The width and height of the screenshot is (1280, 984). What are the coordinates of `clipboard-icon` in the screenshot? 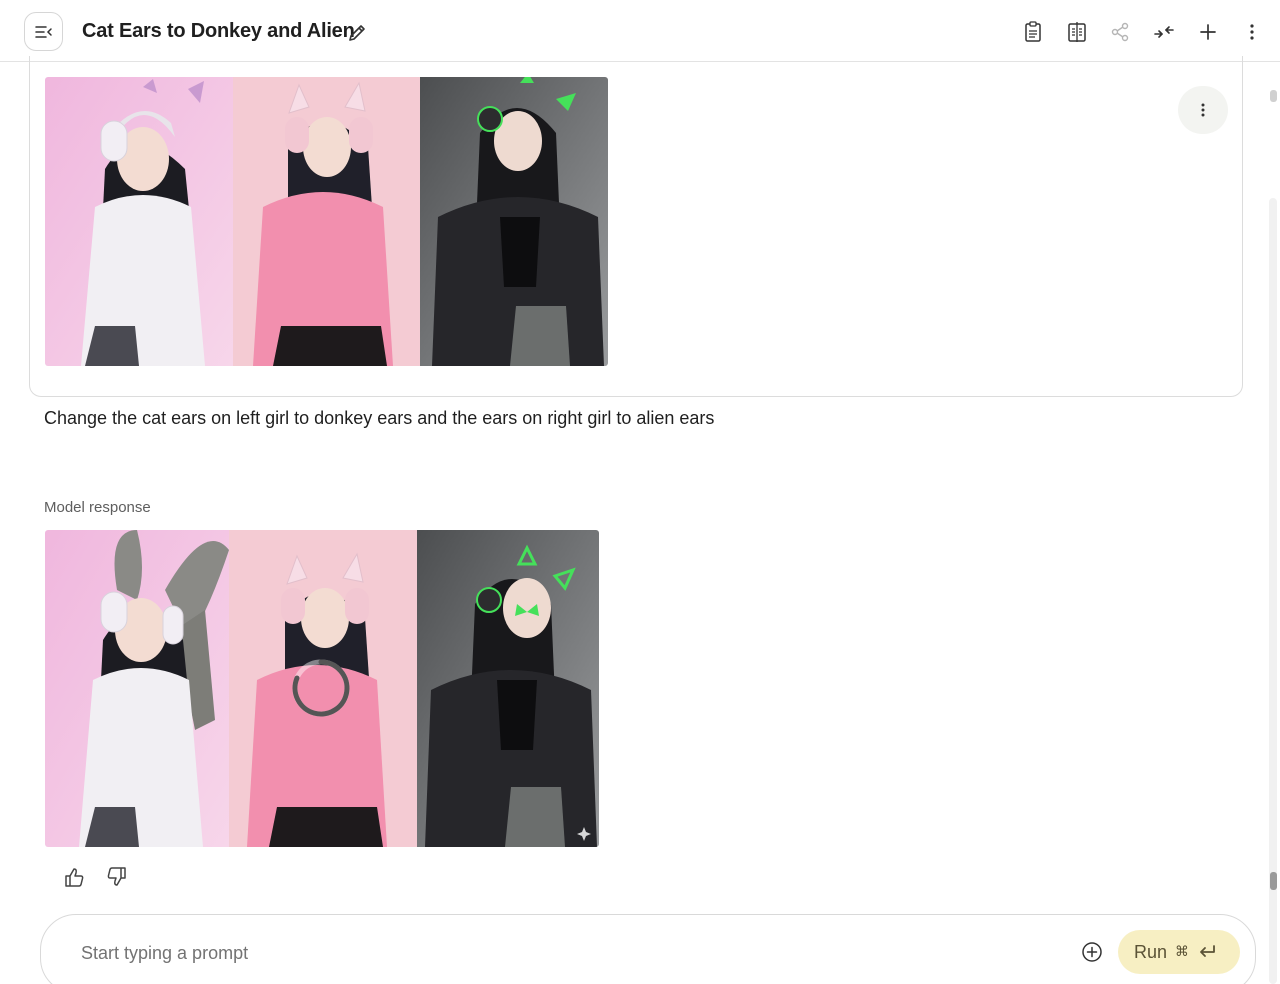 It's located at (1033, 31).